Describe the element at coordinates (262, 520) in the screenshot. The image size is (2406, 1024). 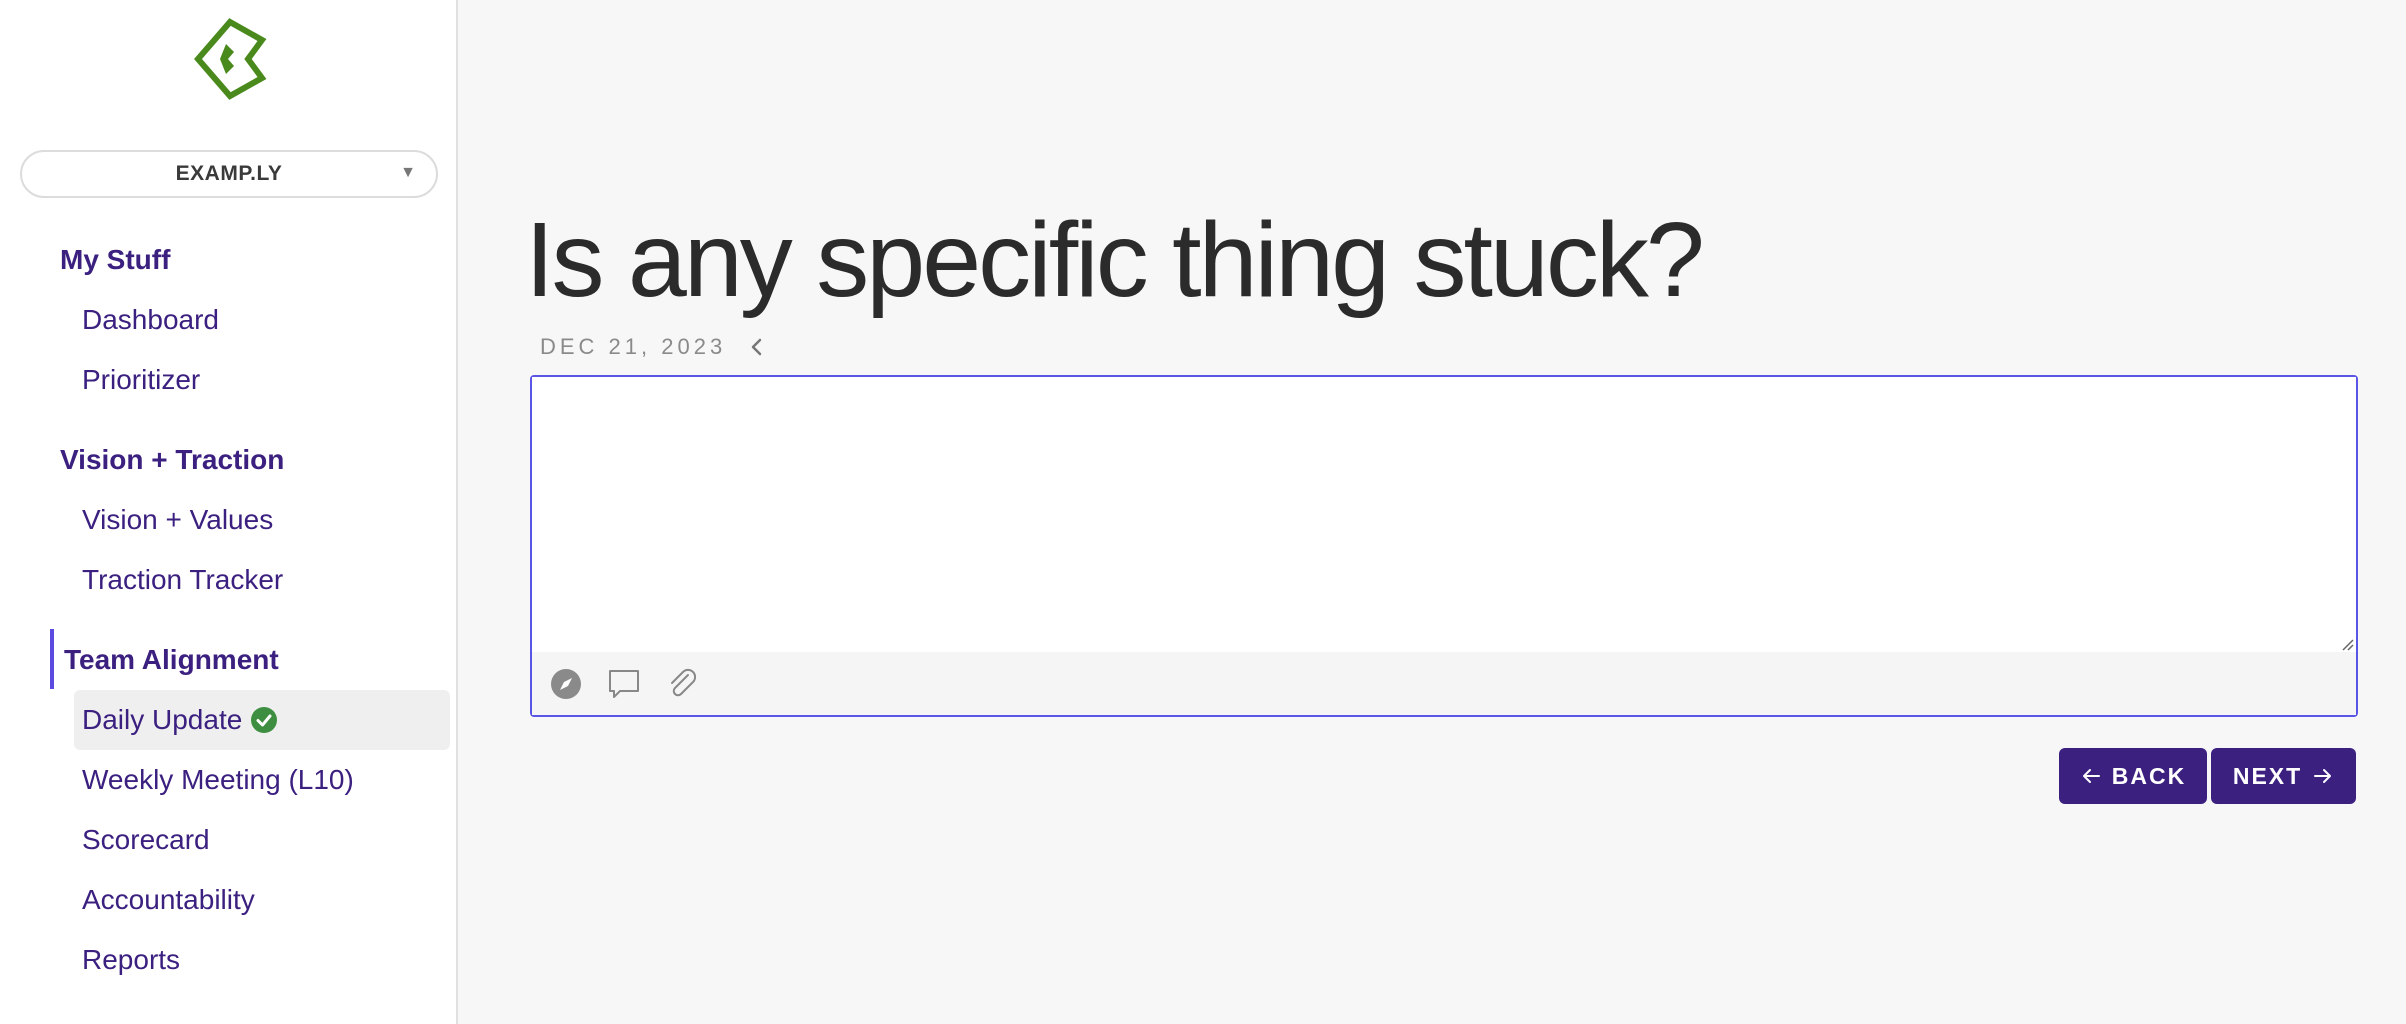
I see `sidebar-item-vision-values: Vision + Values` at that location.